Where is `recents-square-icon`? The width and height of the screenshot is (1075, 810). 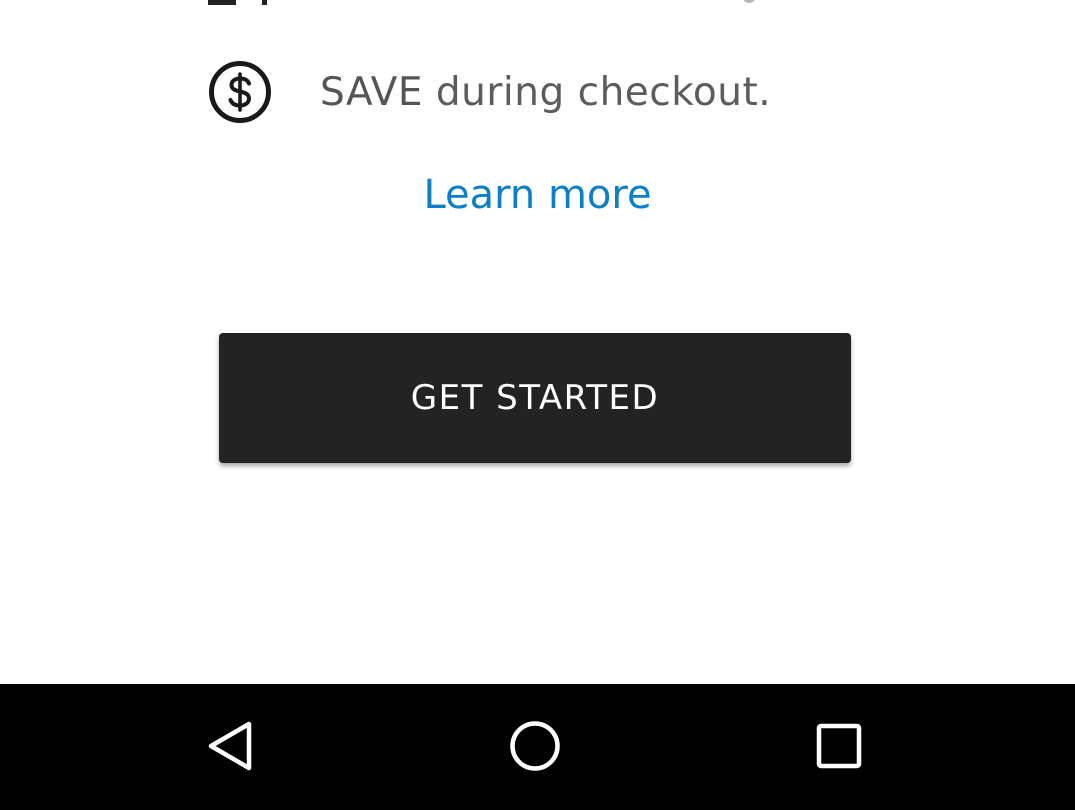
recents-square-icon is located at coordinates (839, 746).